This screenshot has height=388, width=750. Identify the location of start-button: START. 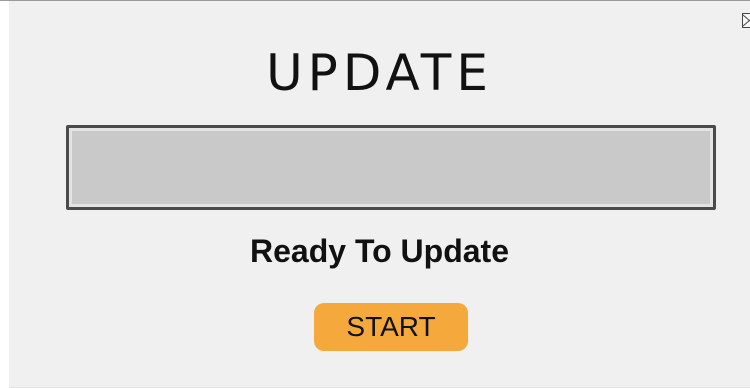
(391, 327).